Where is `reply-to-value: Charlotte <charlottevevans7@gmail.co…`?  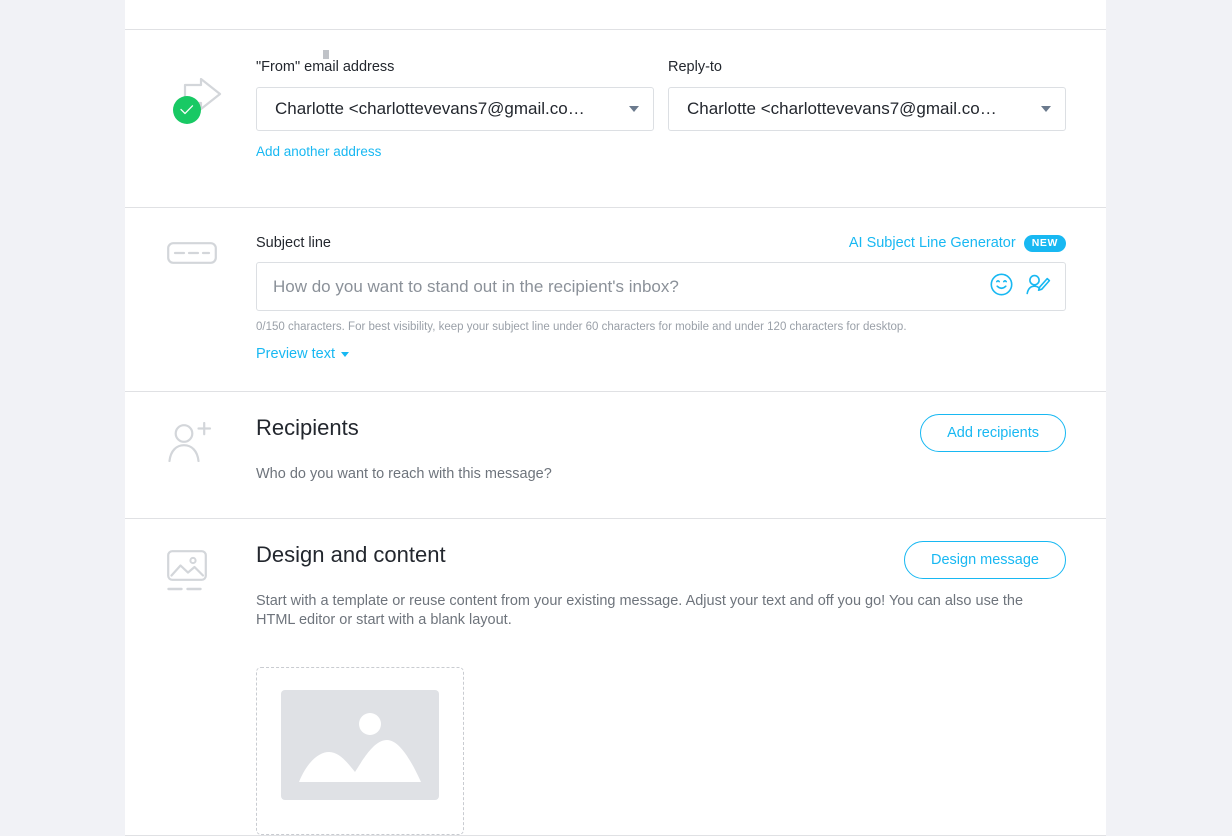
reply-to-value: Charlotte <charlottevevans7@gmail.co… is located at coordinates (842, 108).